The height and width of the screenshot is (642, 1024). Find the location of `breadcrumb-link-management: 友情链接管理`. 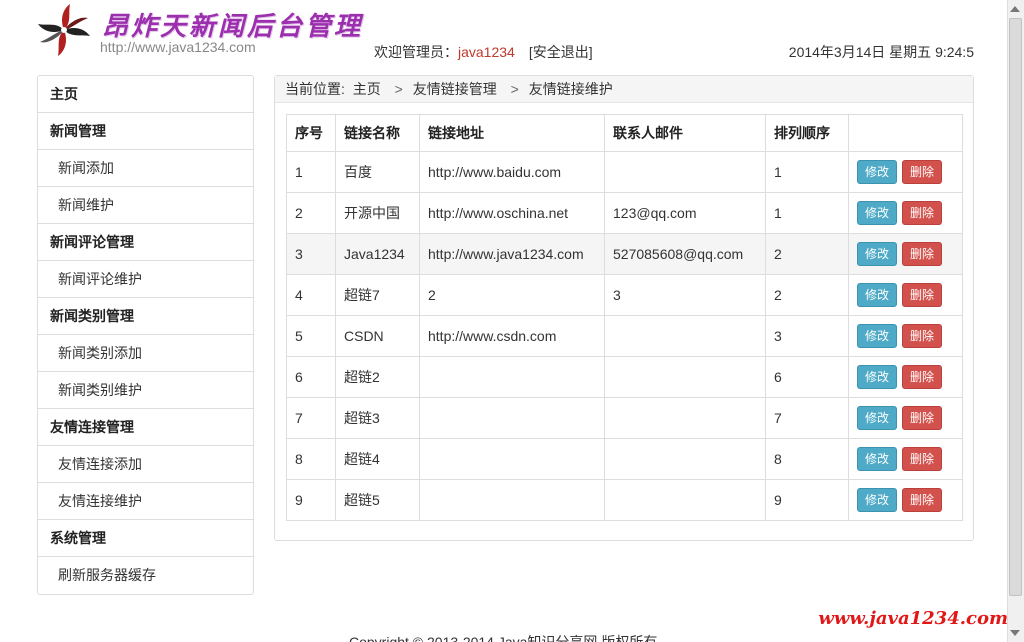

breadcrumb-link-management: 友情链接管理 is located at coordinates (455, 89).